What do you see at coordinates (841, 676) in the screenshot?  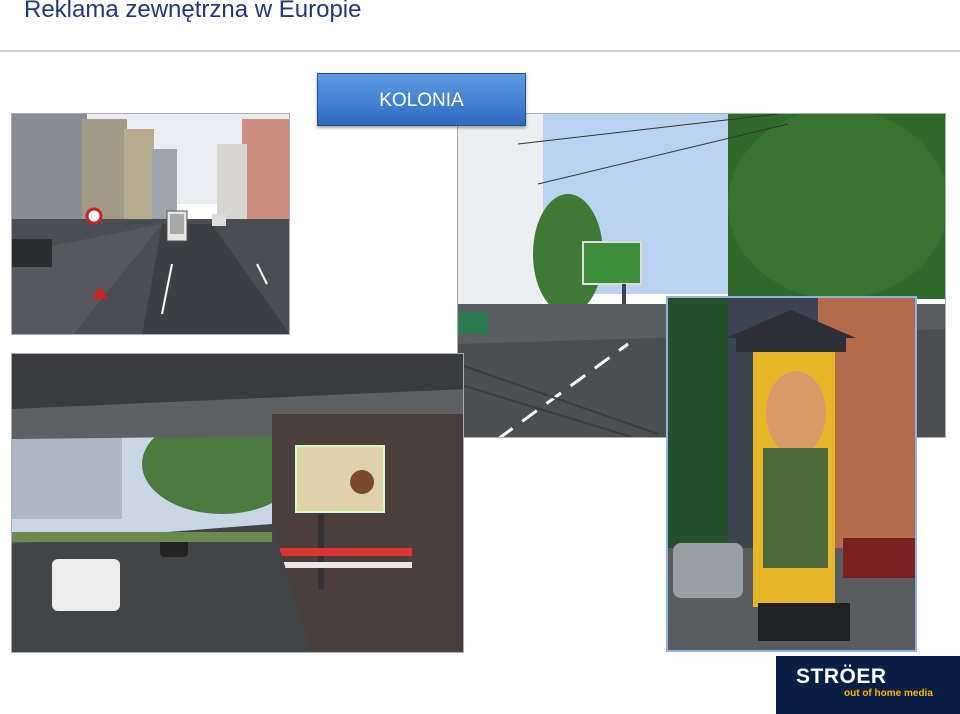 I see `logo-name: STRÖER` at bounding box center [841, 676].